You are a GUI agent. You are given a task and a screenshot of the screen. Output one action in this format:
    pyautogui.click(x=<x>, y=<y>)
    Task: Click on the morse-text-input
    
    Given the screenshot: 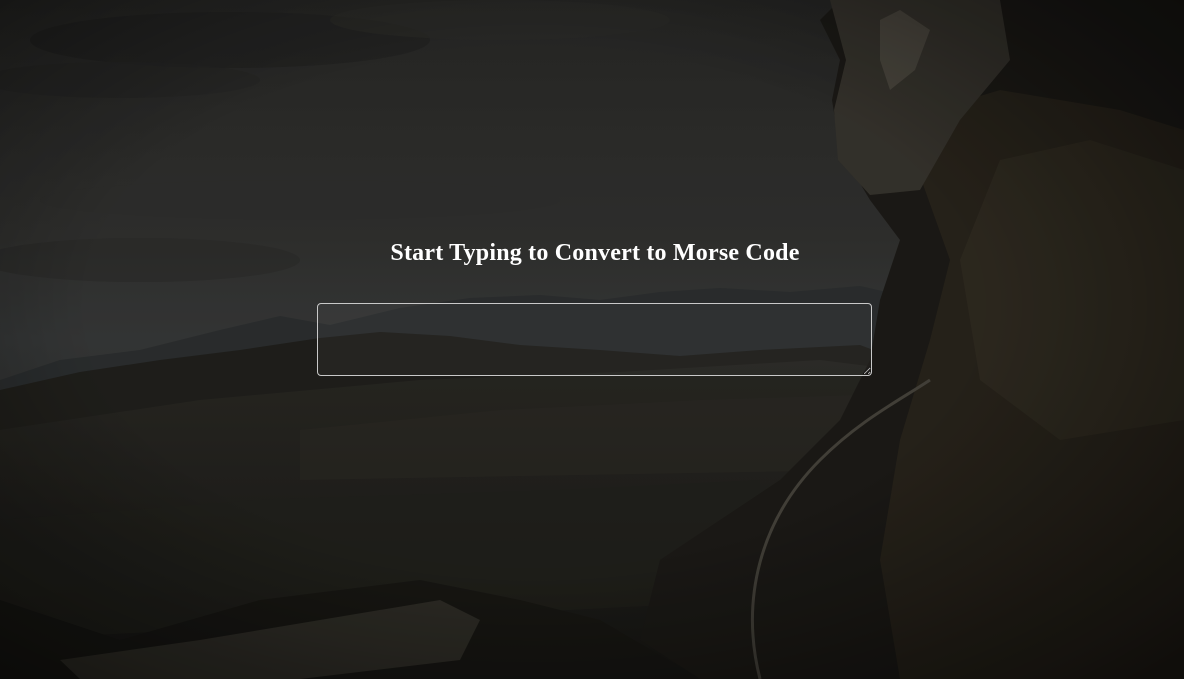 What is the action you would take?
    pyautogui.click(x=594, y=339)
    